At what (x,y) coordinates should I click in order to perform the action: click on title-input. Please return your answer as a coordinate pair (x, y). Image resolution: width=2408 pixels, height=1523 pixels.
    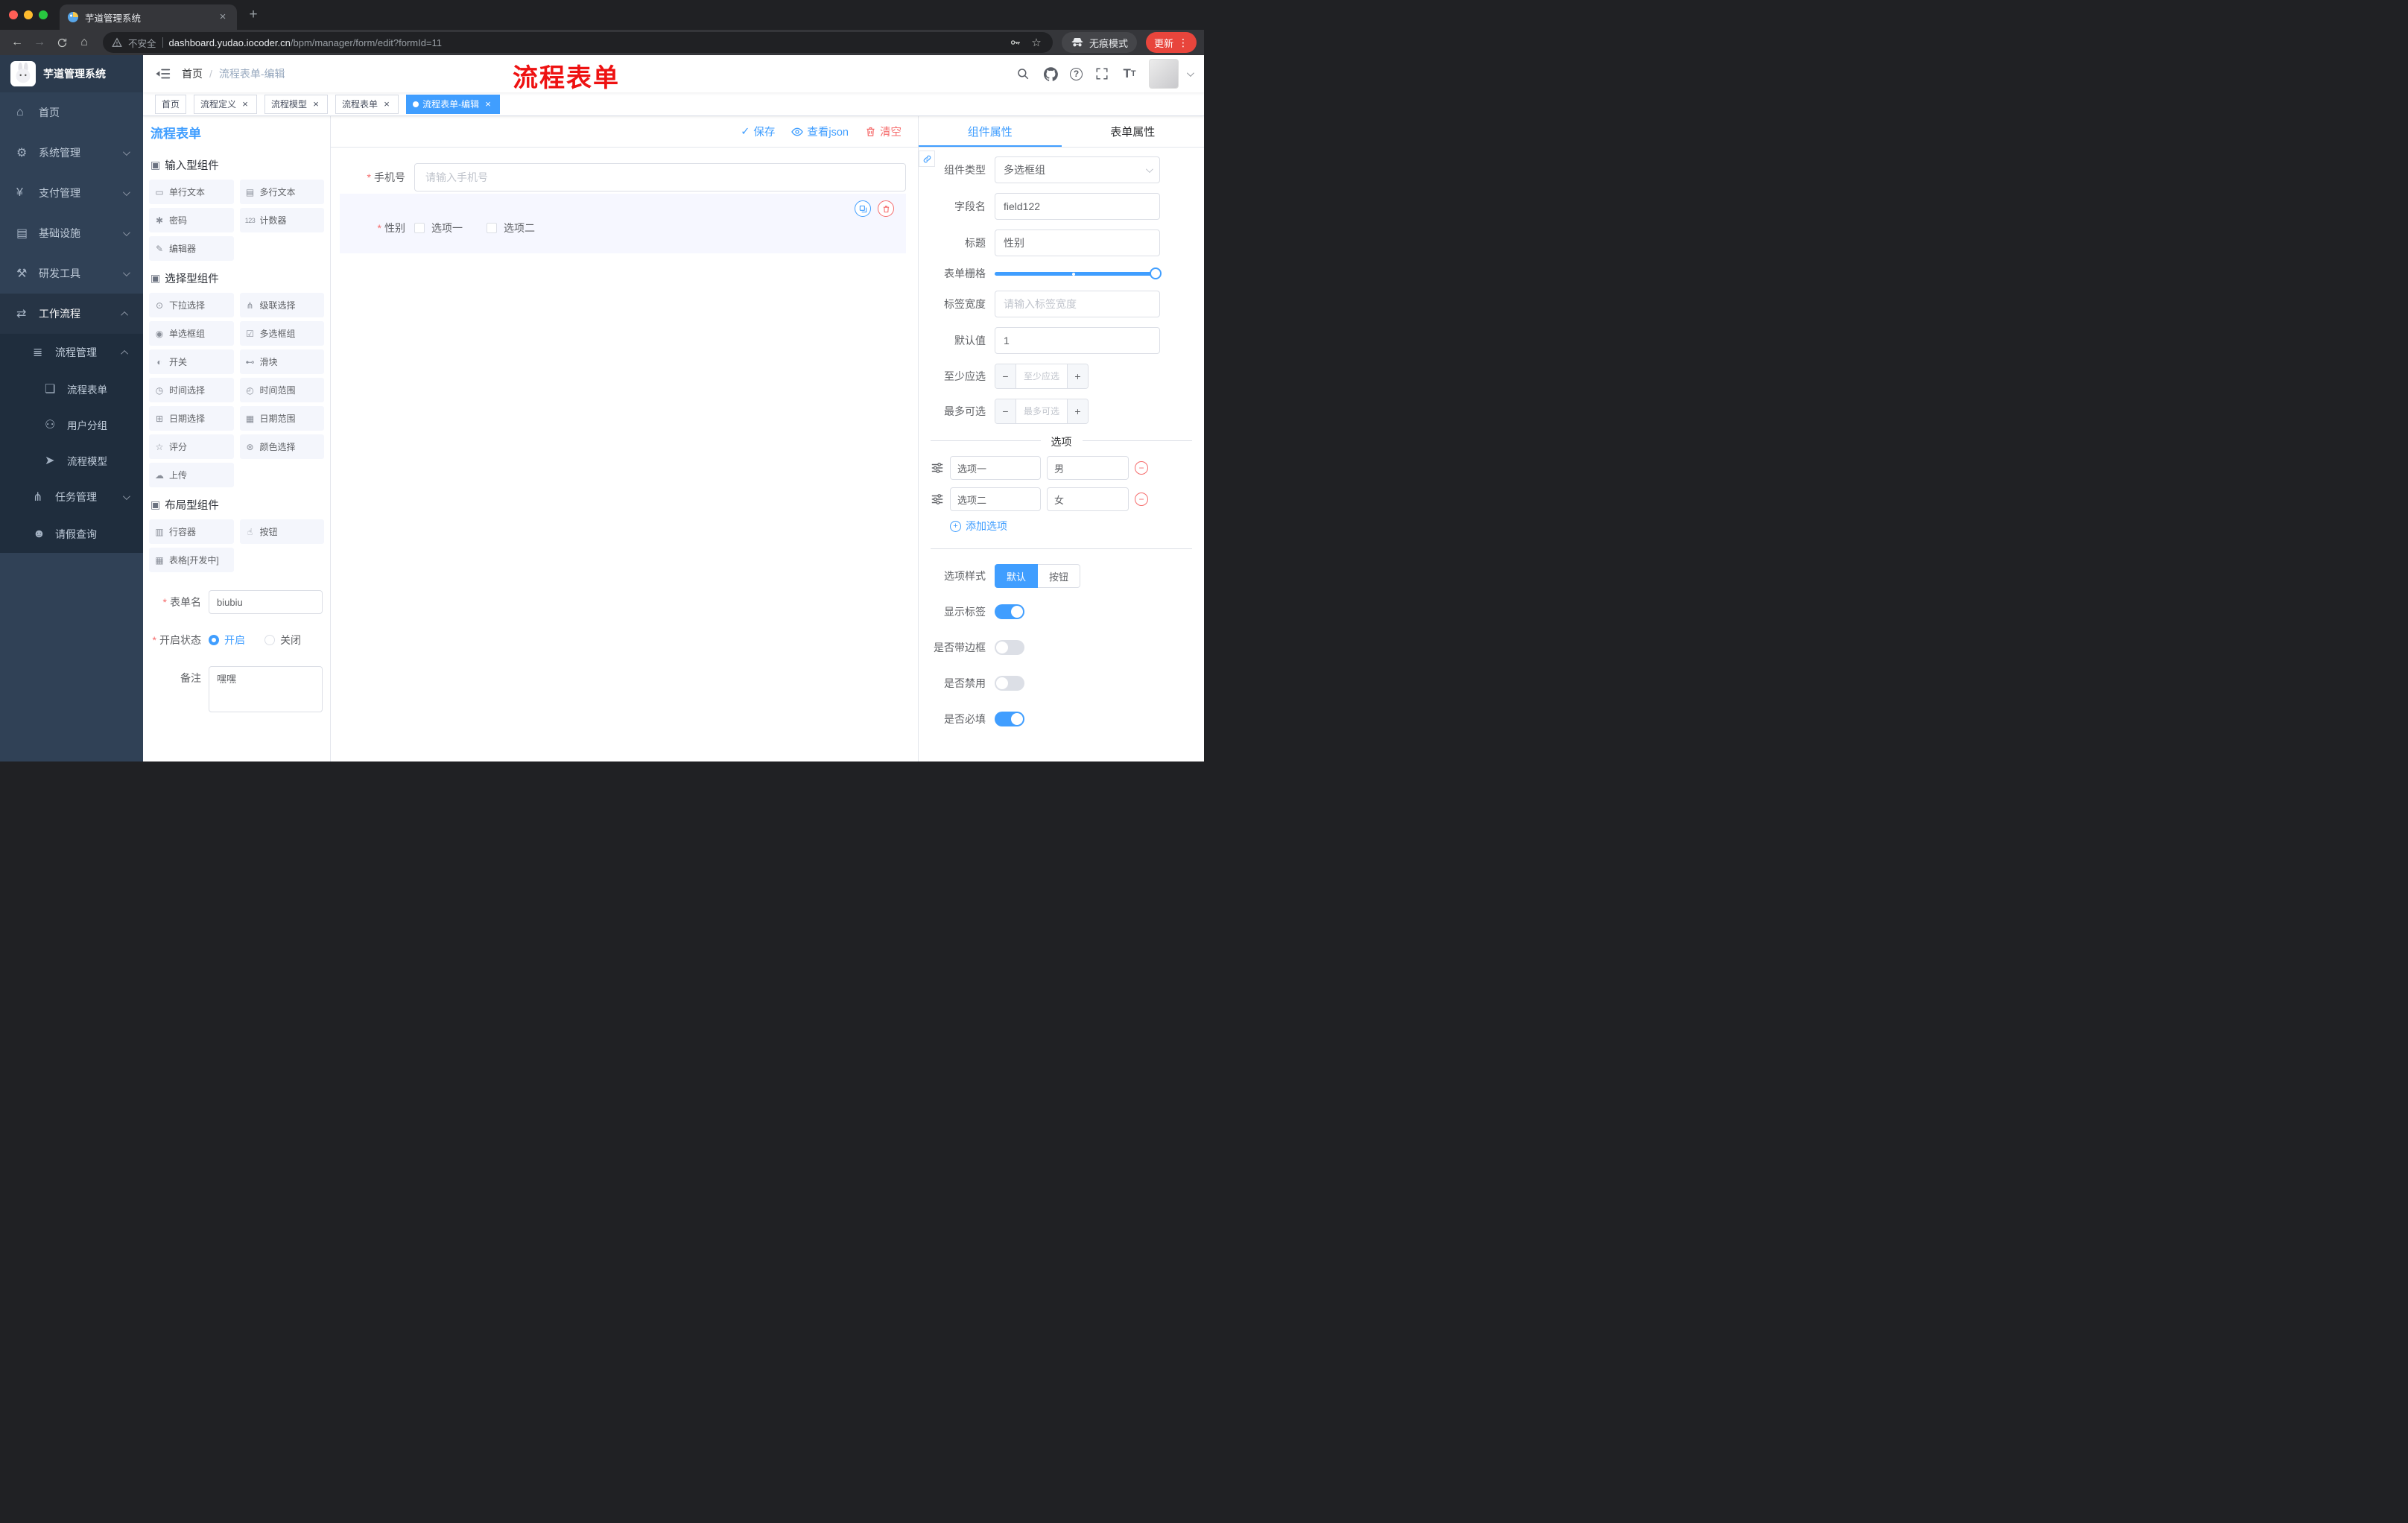
    Looking at the image, I should click on (1077, 242).